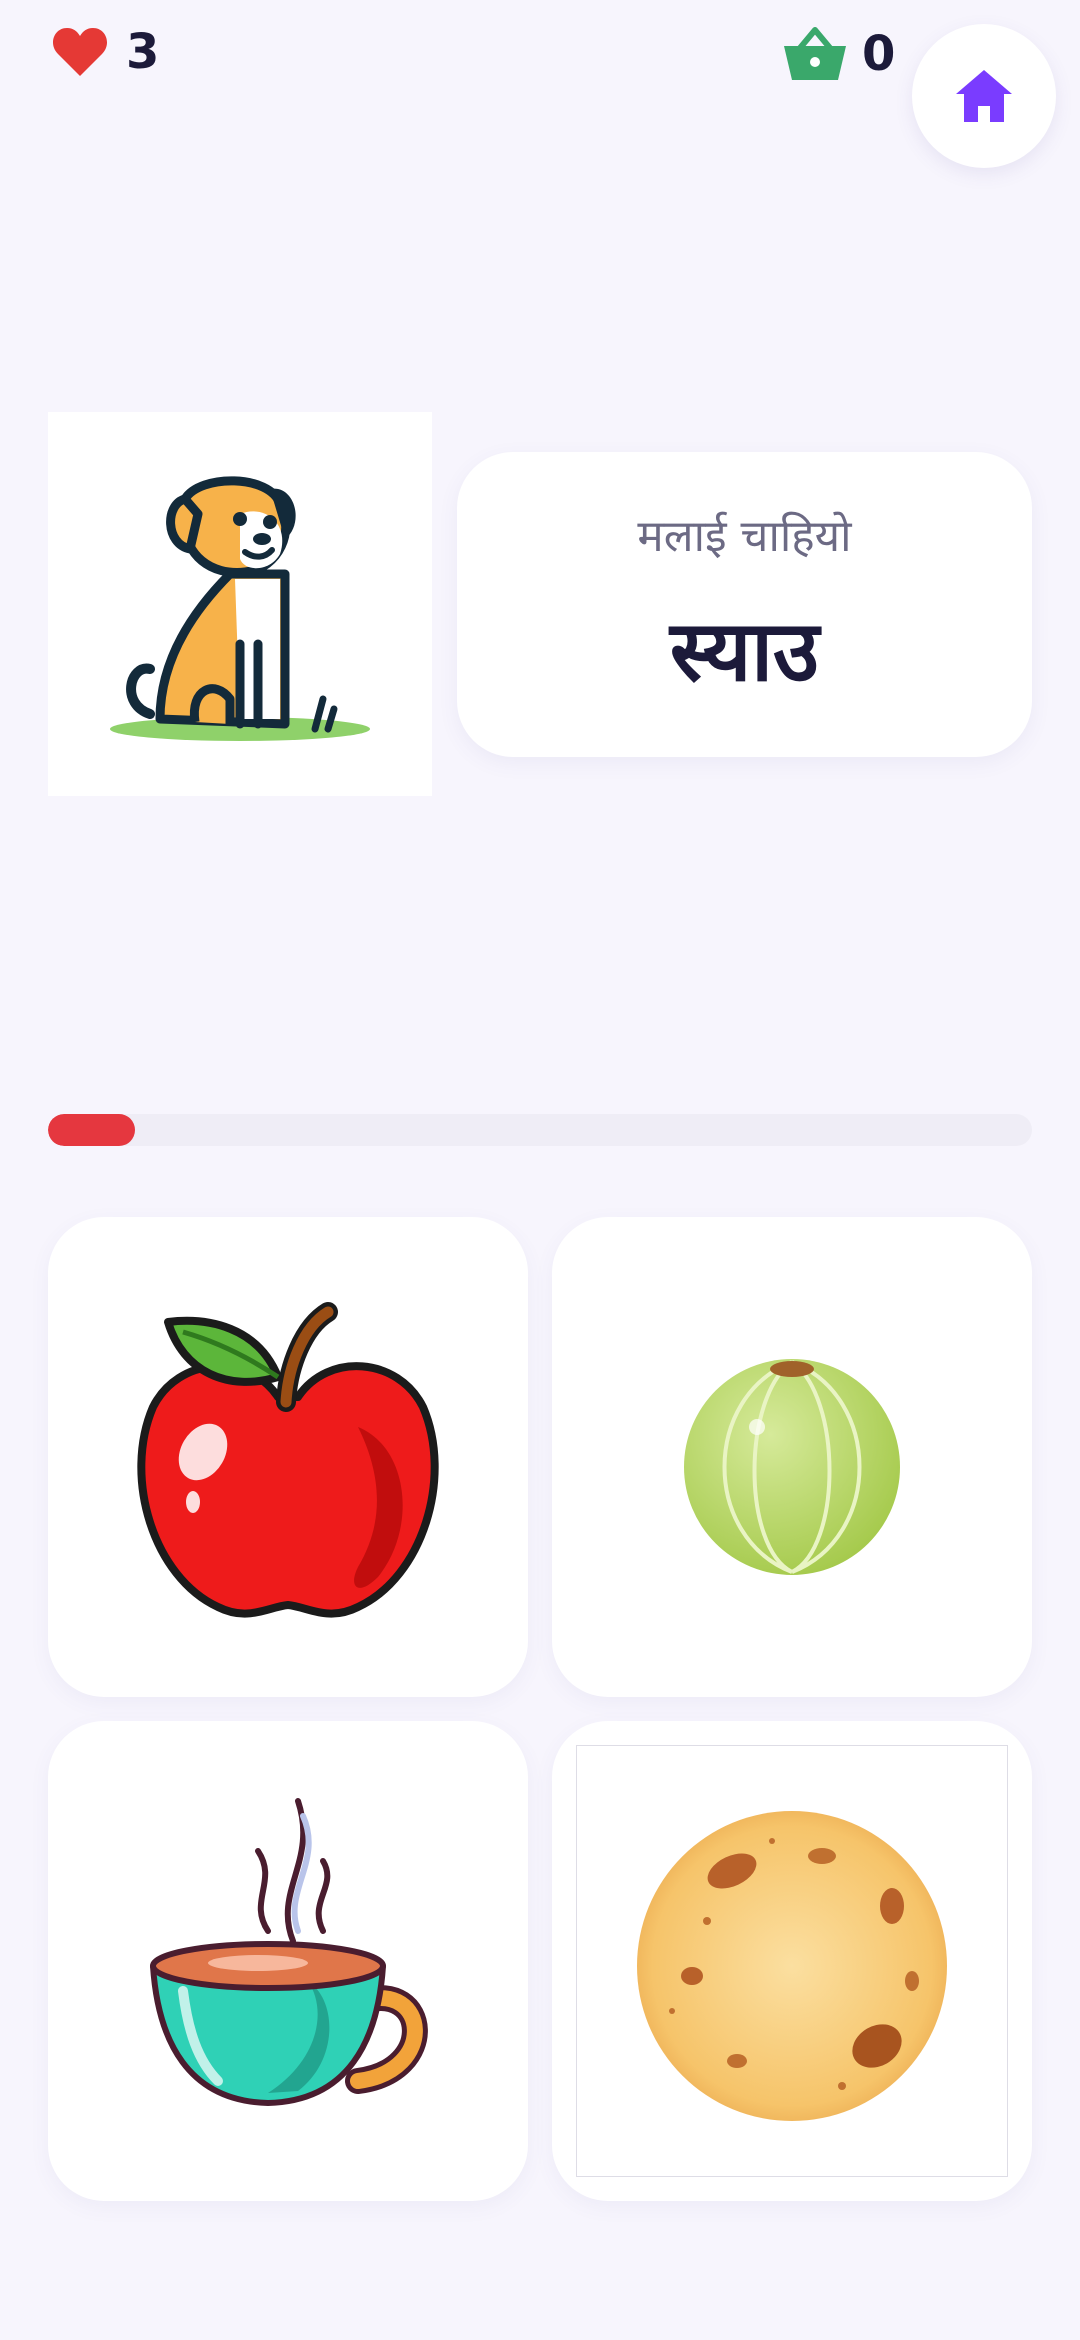 The width and height of the screenshot is (1080, 2340). I want to click on option-amla, so click(792, 1457).